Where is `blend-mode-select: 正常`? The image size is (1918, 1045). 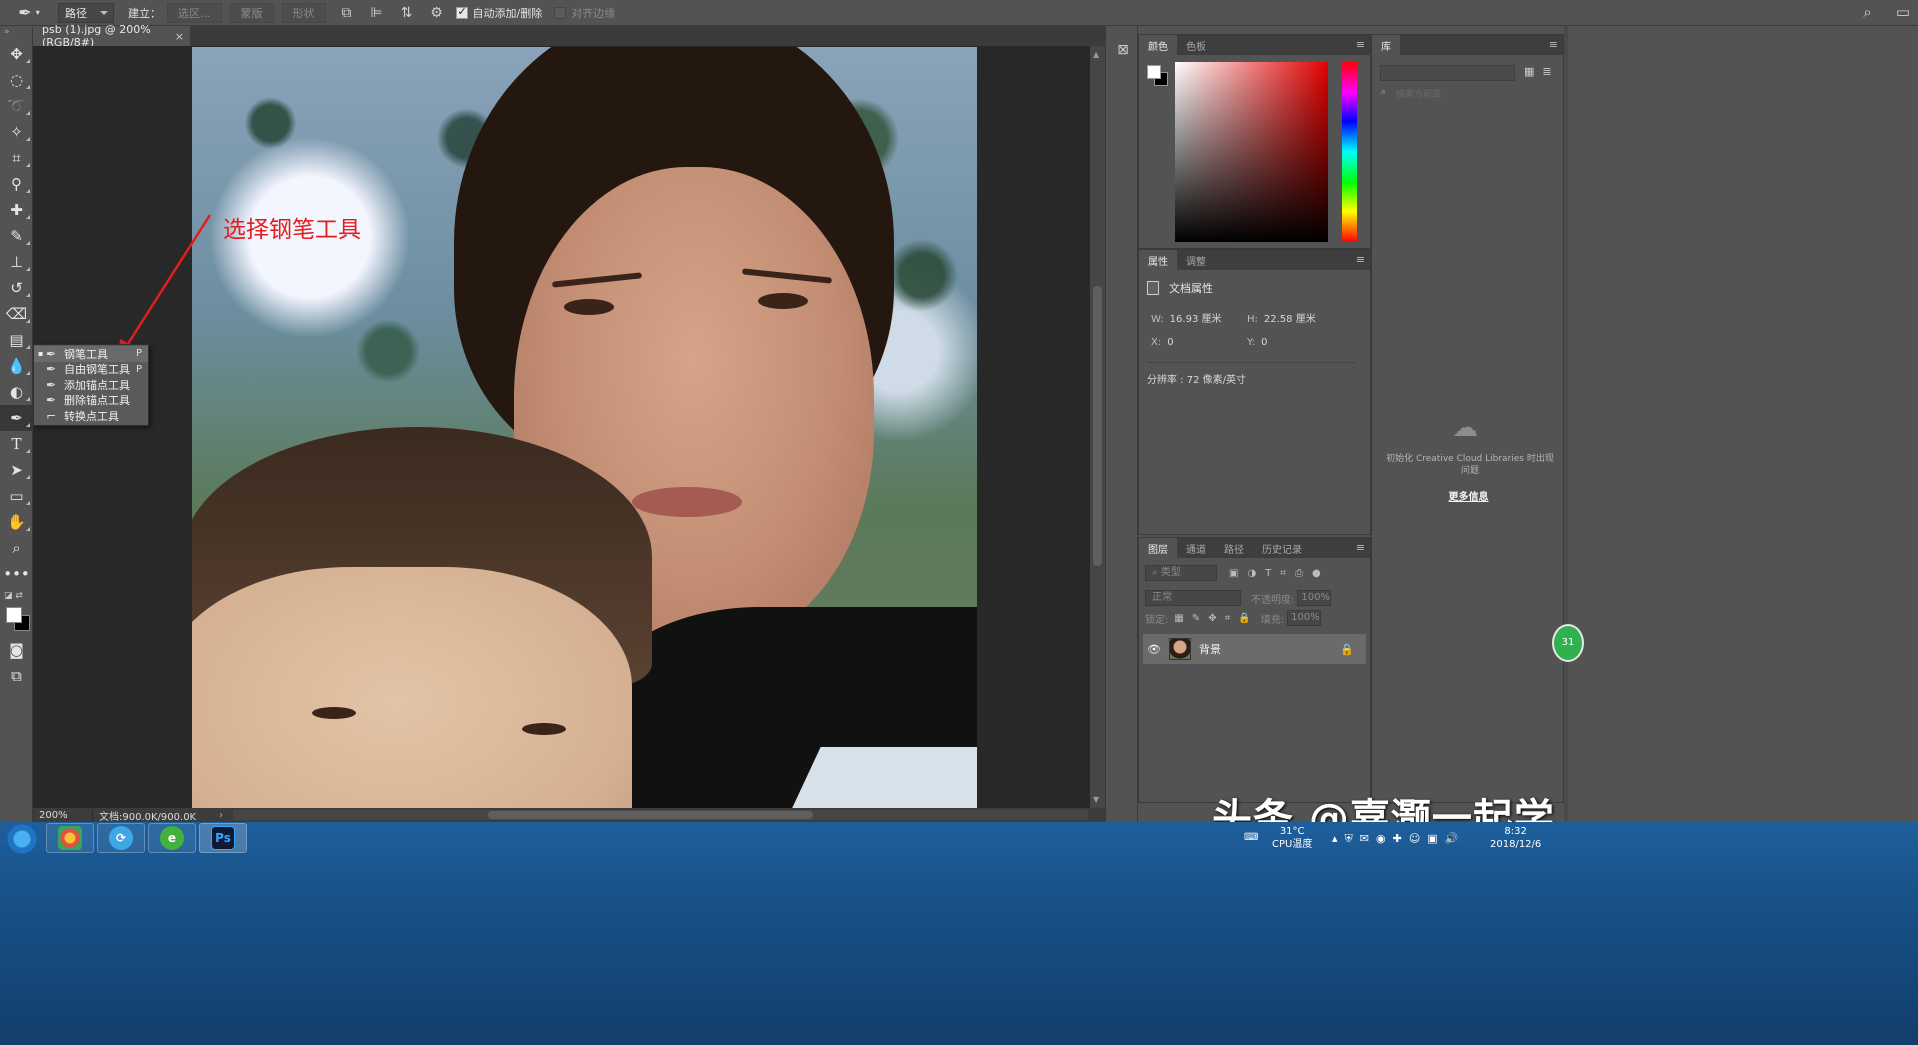 blend-mode-select: 正常 is located at coordinates (1193, 598).